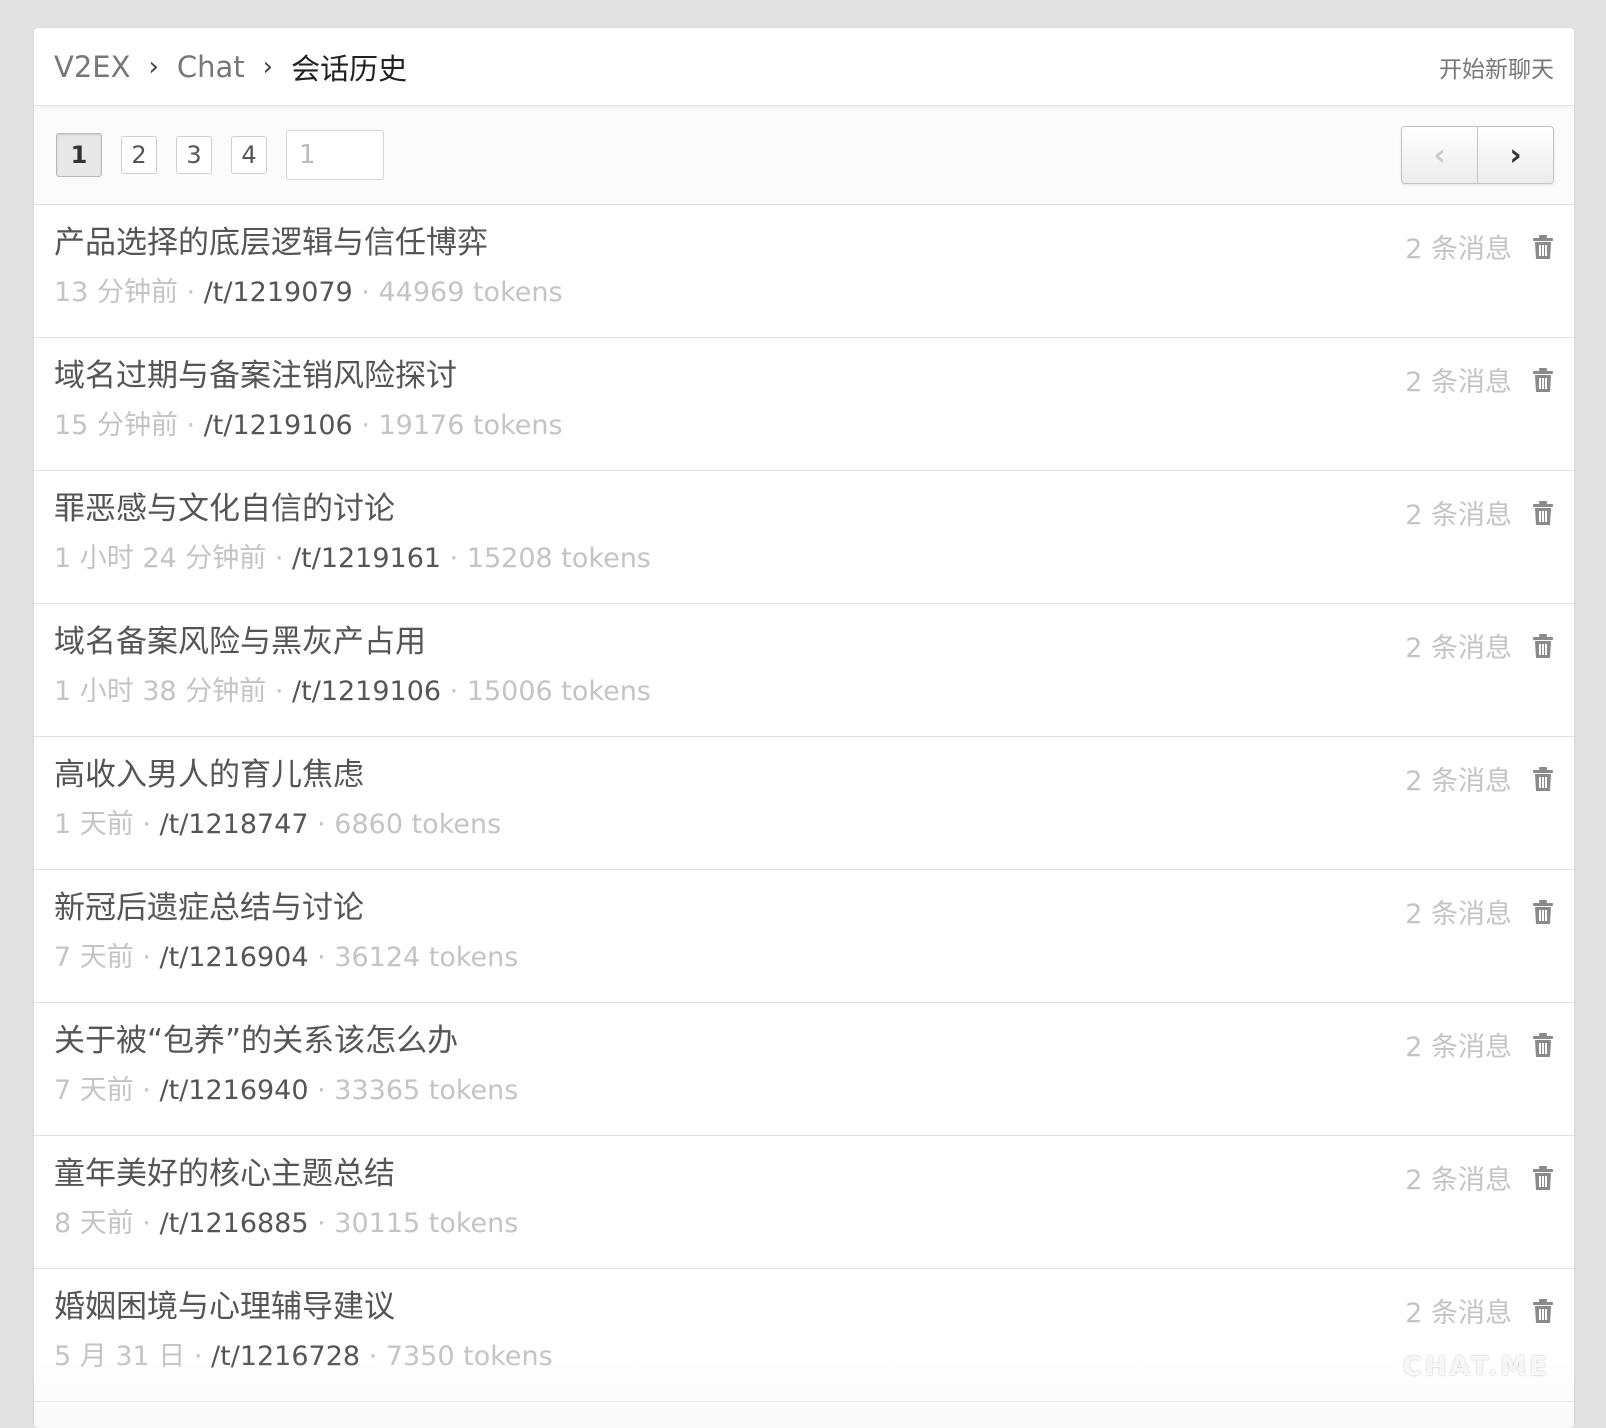 This screenshot has height=1428, width=1606. I want to click on conversation-meta: 13 分钟前 · /t/1219079 · 44969 tokens, so click(804, 293).